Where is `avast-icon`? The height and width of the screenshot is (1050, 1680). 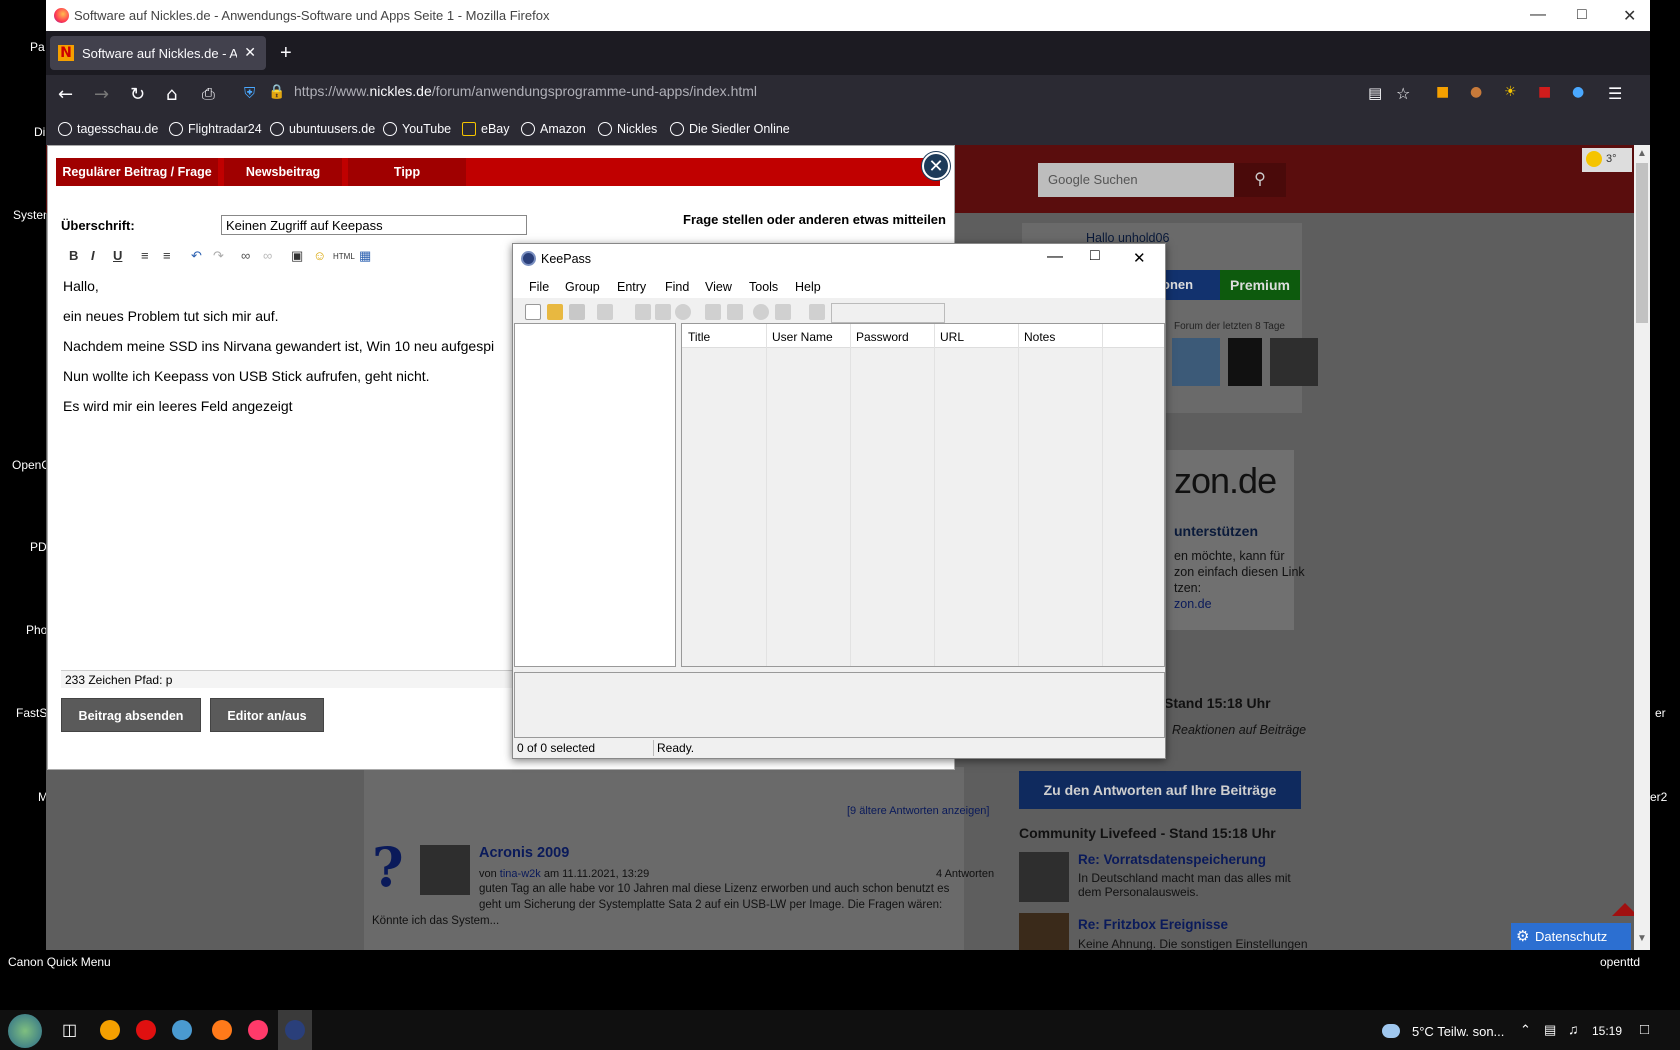
avast-icon is located at coordinates (110, 1030).